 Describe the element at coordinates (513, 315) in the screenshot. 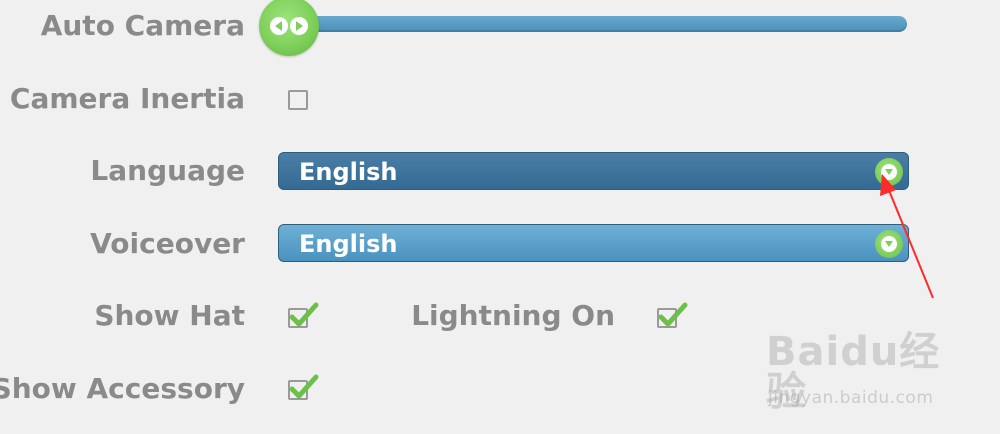

I see `lightning-on-label: Lightning On` at that location.